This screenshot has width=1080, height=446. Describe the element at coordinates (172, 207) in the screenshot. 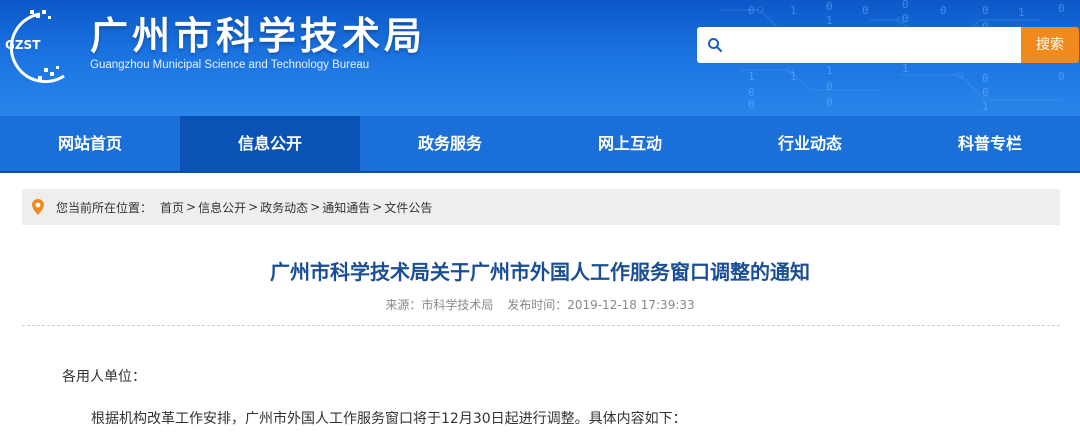

I see `breadcrumb-link-home: 首页` at that location.